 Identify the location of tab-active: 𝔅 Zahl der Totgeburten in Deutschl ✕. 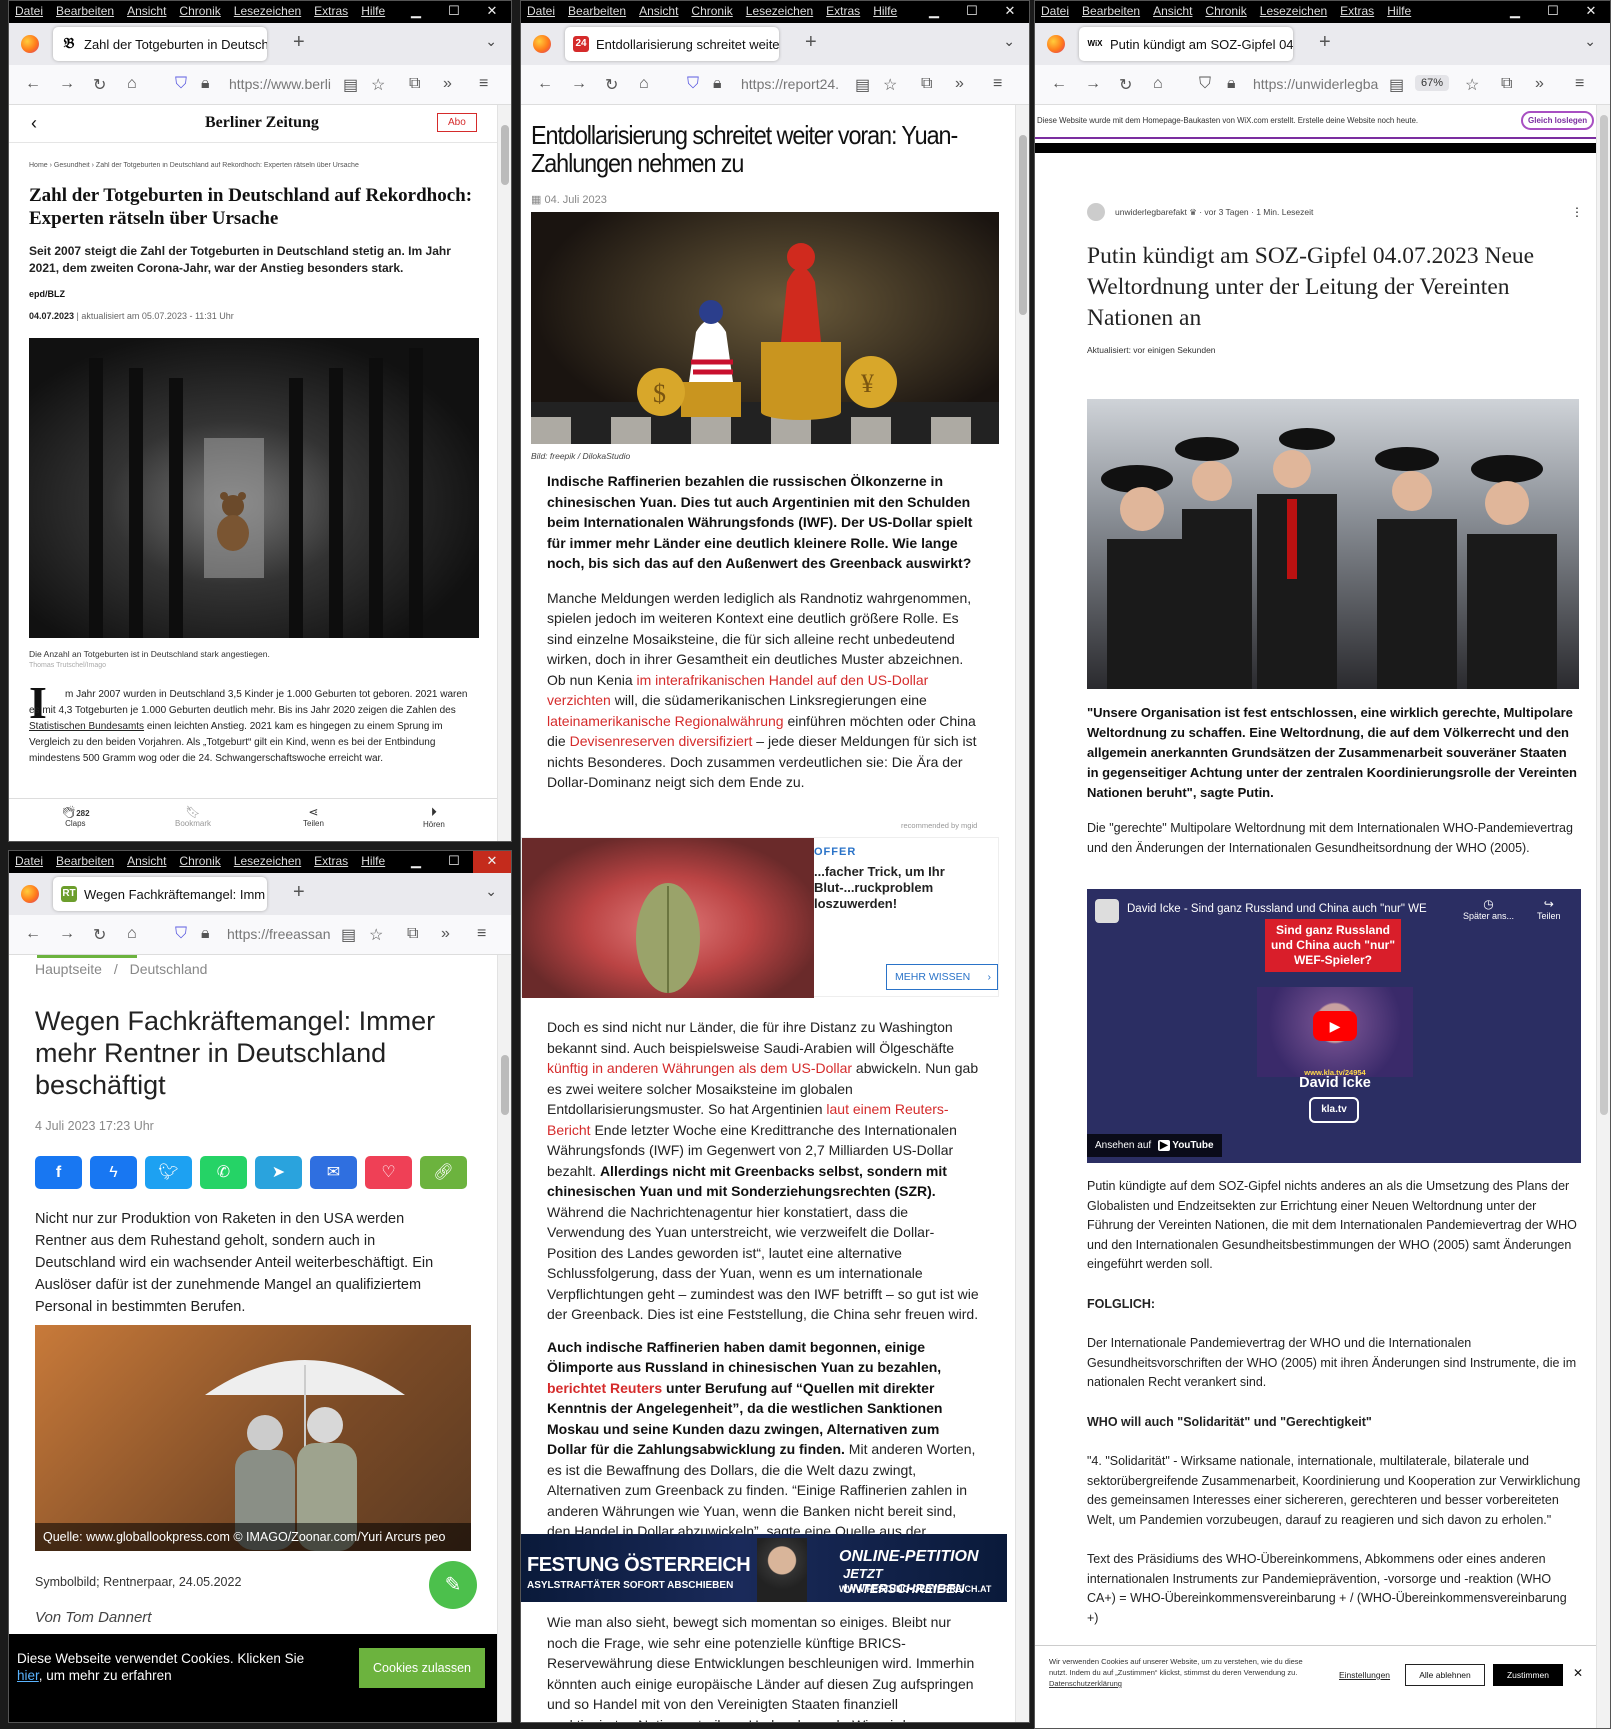
(160, 44).